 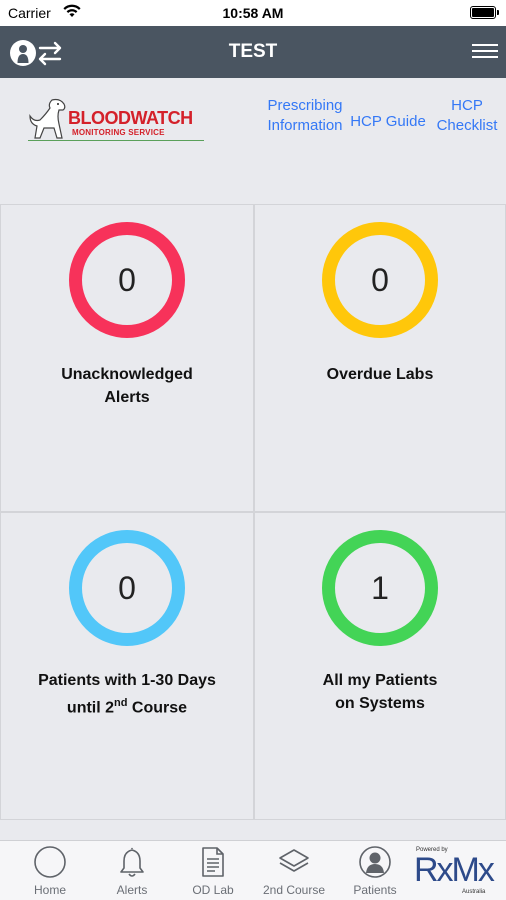 I want to click on rxmx-logo: Powered by RxMx Australia, so click(x=454, y=871).